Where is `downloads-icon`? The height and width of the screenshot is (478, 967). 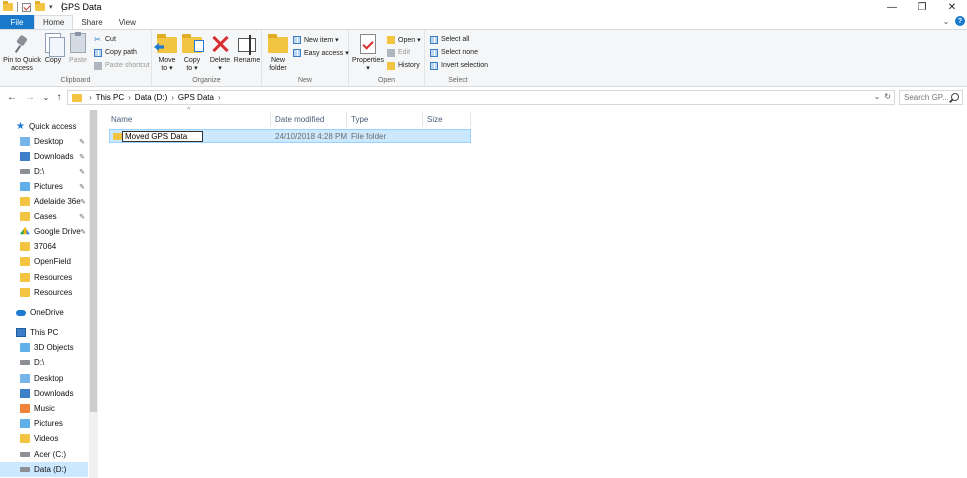
downloads-icon is located at coordinates (25, 156).